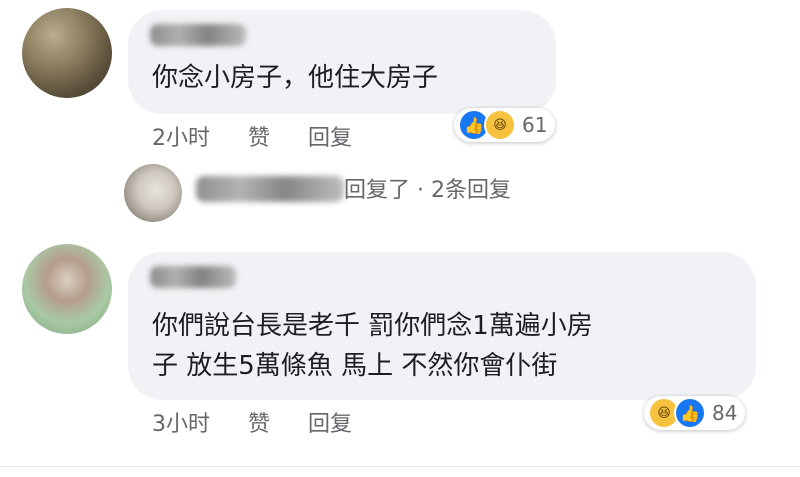 The width and height of the screenshot is (800, 477). What do you see at coordinates (271, 136) in the screenshot?
I see `comment-actions: 2小时 赞 回复` at bounding box center [271, 136].